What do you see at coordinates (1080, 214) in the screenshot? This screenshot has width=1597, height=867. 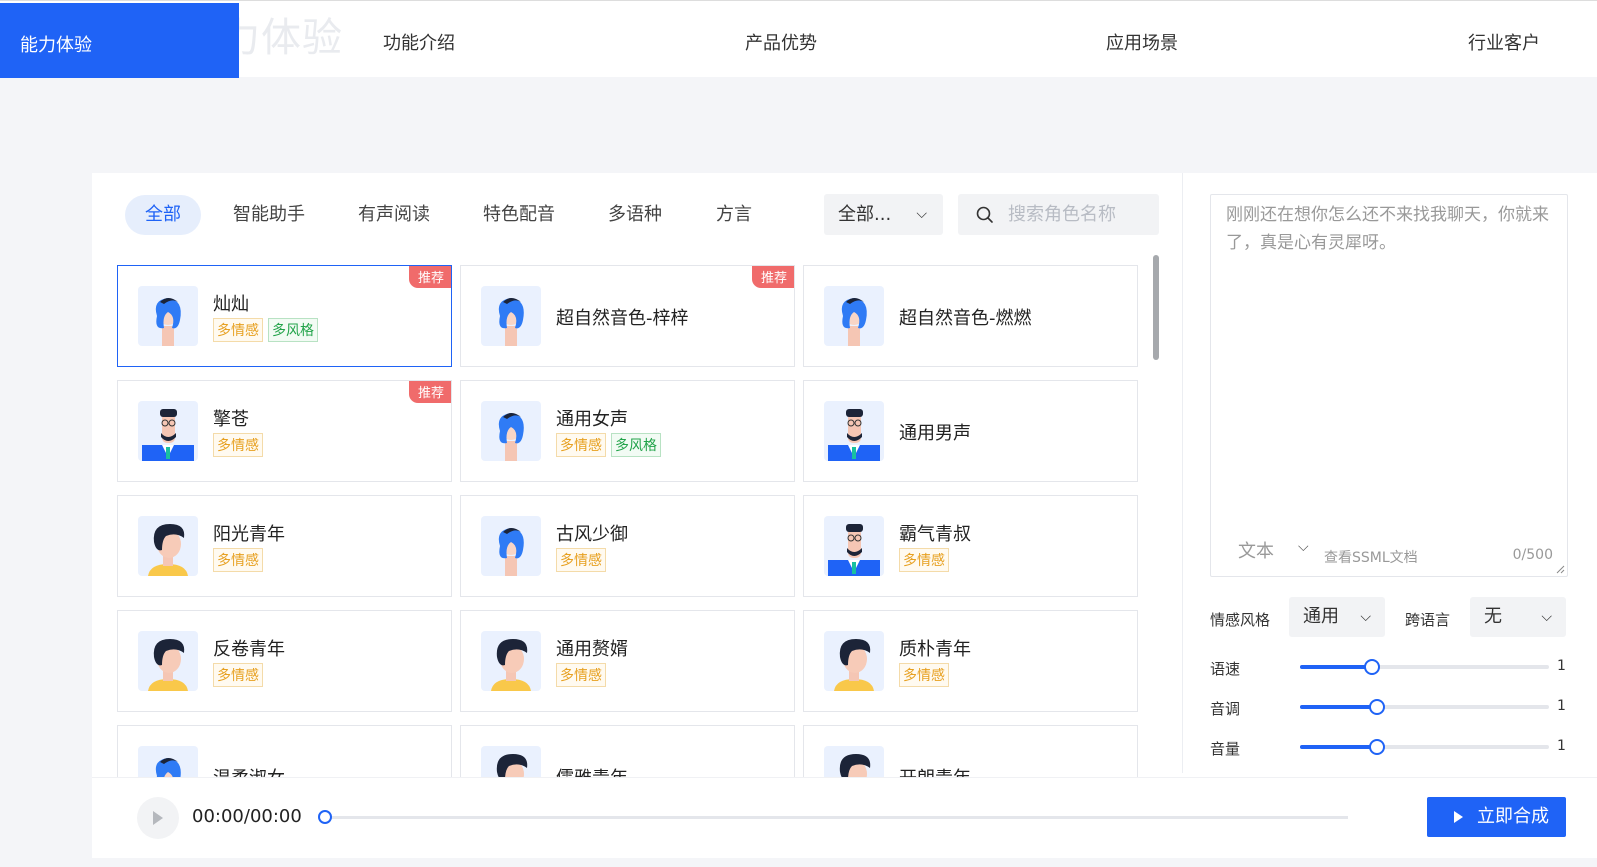 I see `search-input` at bounding box center [1080, 214].